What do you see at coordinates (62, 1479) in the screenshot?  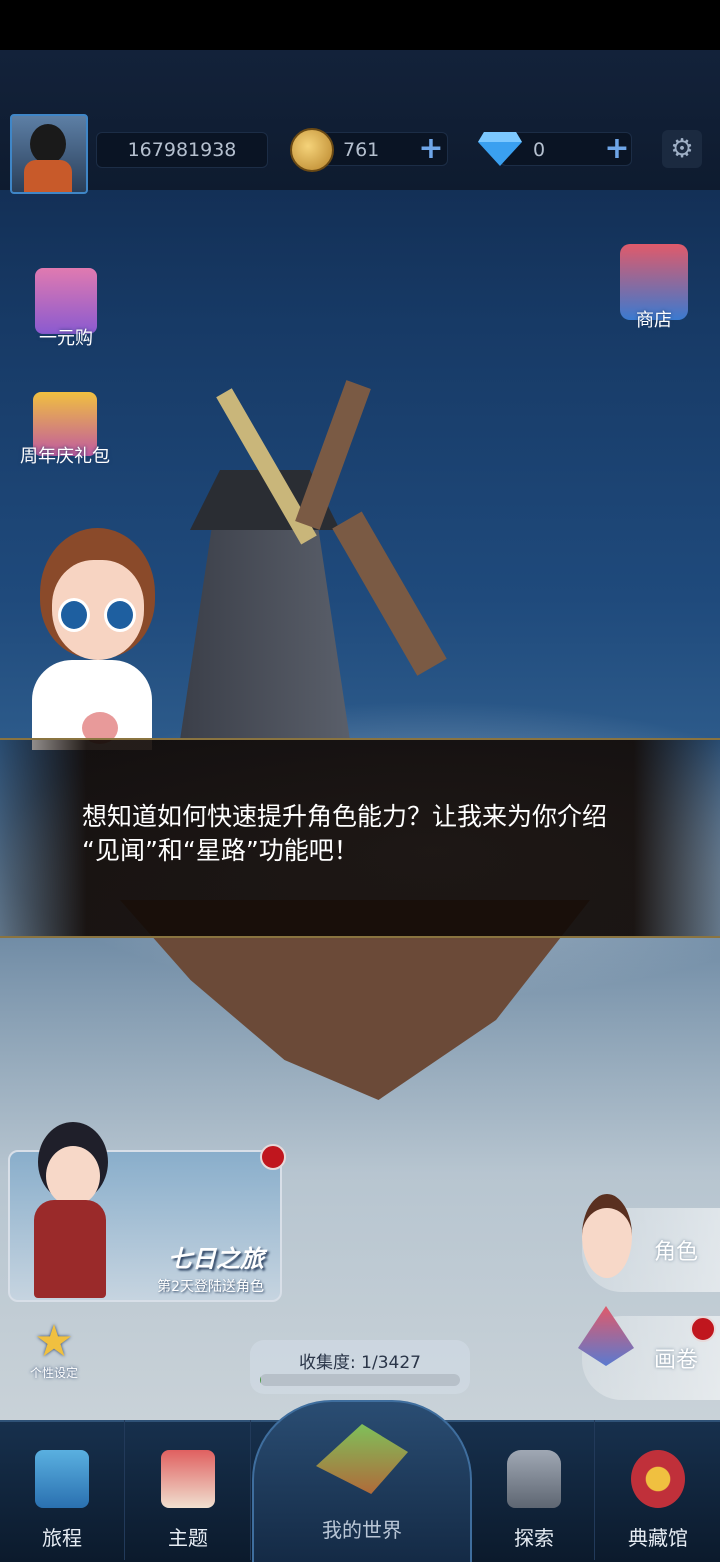 I see `map-search-icon` at bounding box center [62, 1479].